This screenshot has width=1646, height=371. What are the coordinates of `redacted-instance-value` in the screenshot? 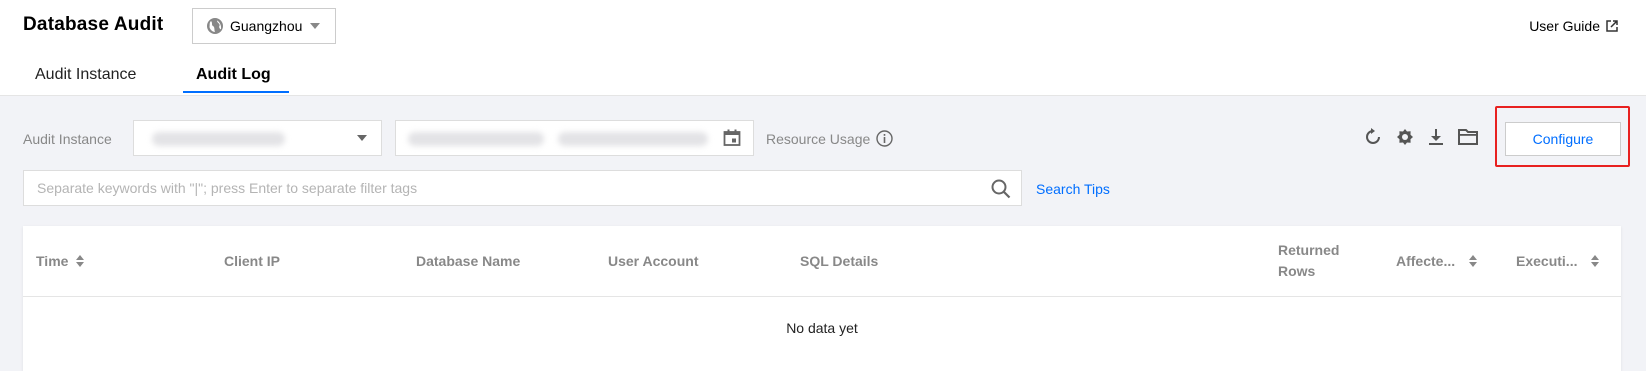 It's located at (218, 139).